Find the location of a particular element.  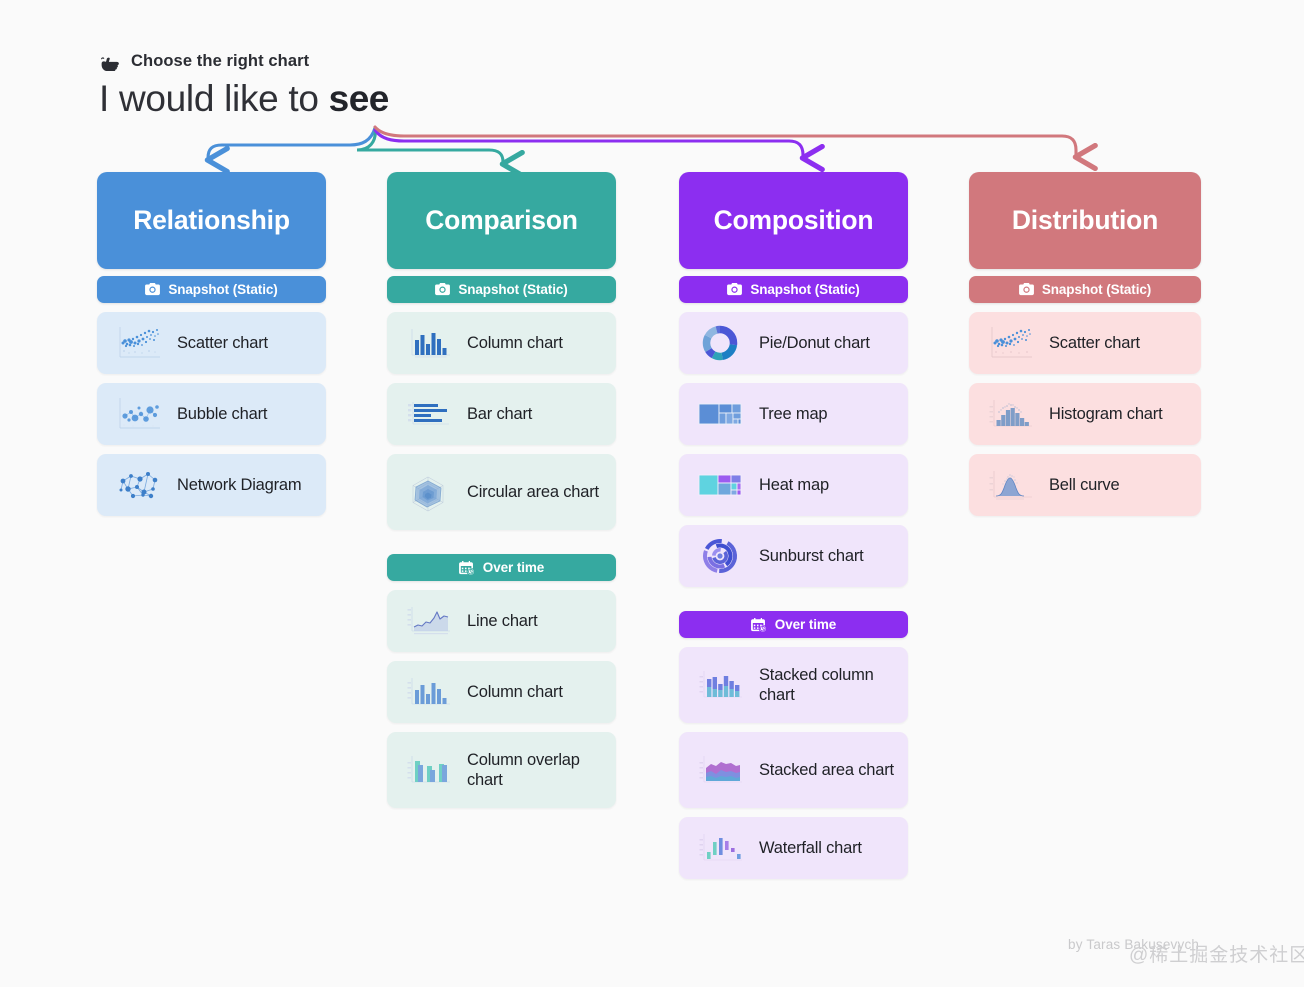

chart-card-label: Heat map is located at coordinates (794, 484).